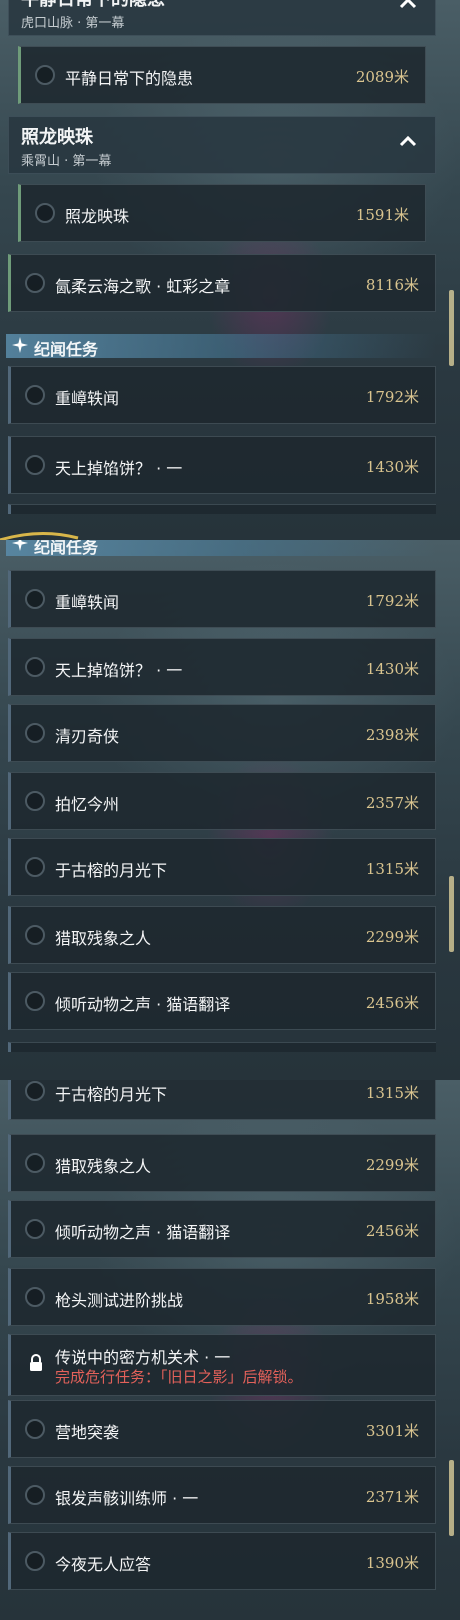 This screenshot has width=460, height=1620. I want to click on quest-item: 氤柔云海之歌 · 虹彩之章 8116米, so click(222, 283).